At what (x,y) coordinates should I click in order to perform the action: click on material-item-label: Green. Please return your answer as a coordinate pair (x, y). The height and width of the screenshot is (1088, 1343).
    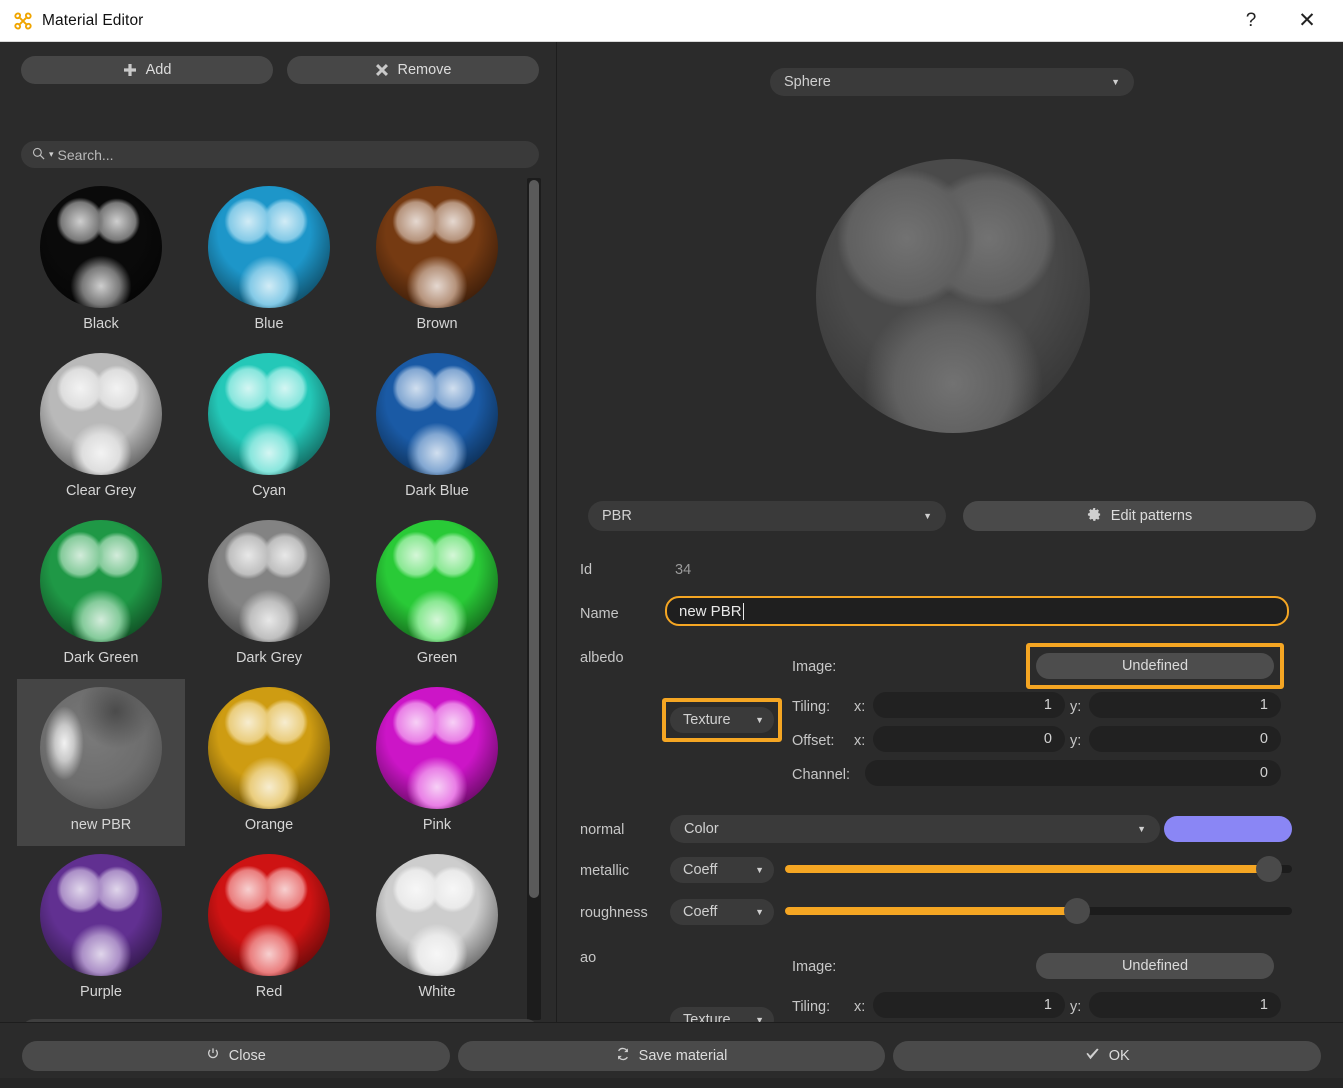
    Looking at the image, I should click on (437, 658).